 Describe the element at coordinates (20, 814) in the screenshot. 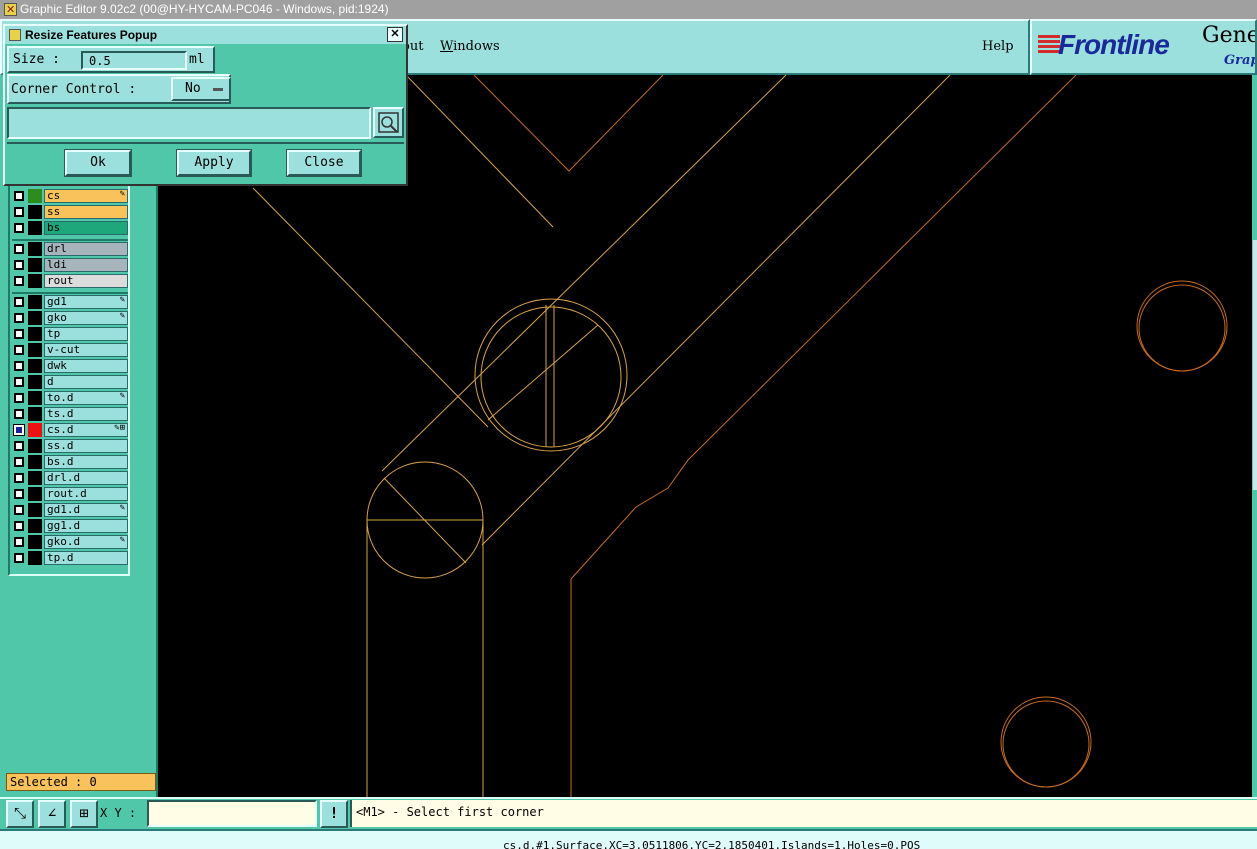

I see `zoom-fit-icon: ⤡` at that location.